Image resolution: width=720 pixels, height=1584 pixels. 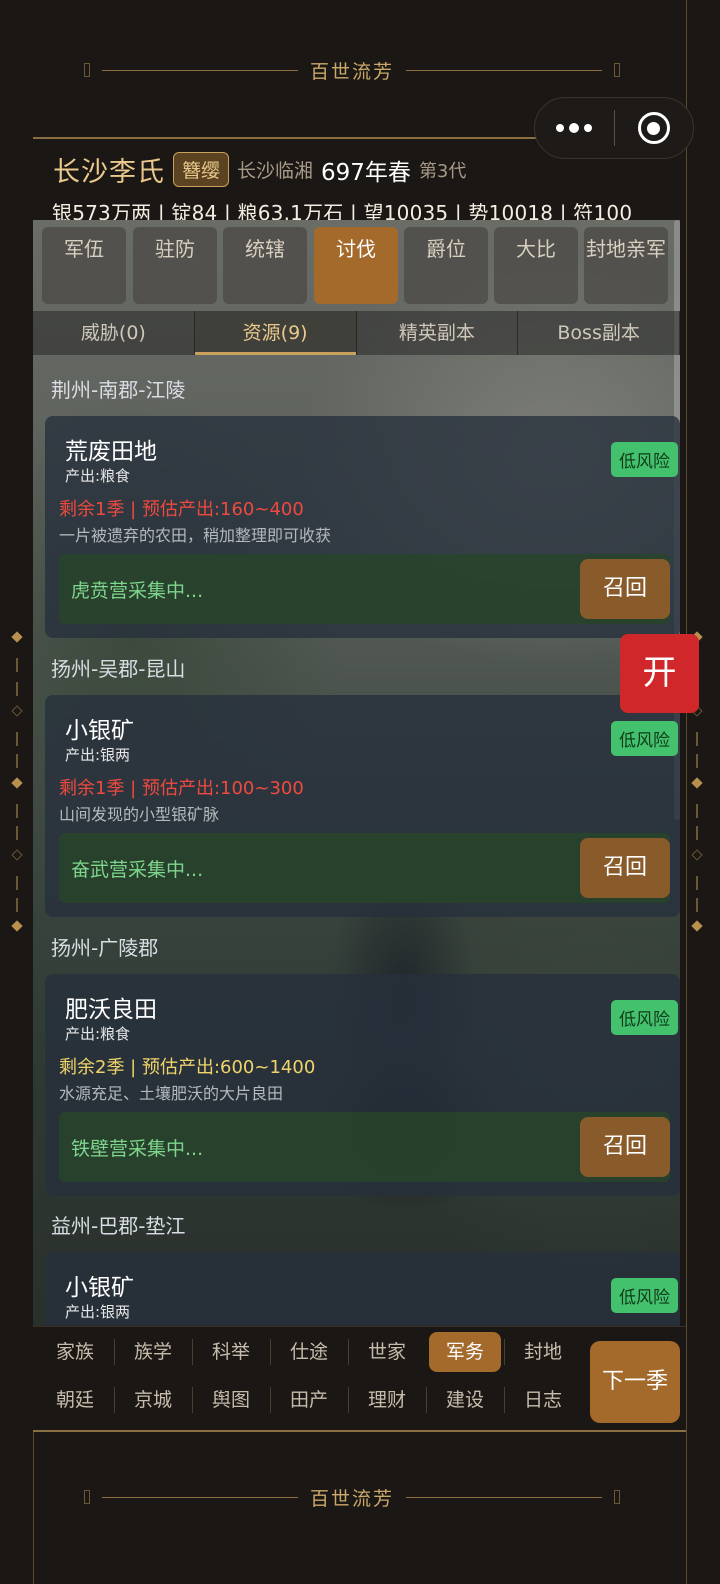 What do you see at coordinates (139, 814) in the screenshot?
I see `resource-description: 山间发现的小型银矿脉` at bounding box center [139, 814].